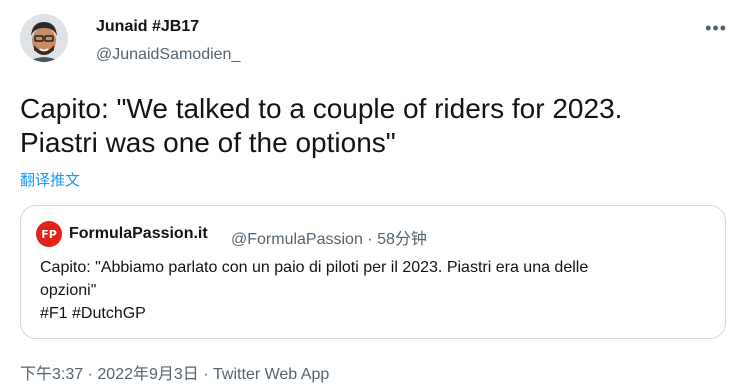  Describe the element at coordinates (138, 233) in the screenshot. I see `quoted-author-name: FormulaPassion.it` at that location.